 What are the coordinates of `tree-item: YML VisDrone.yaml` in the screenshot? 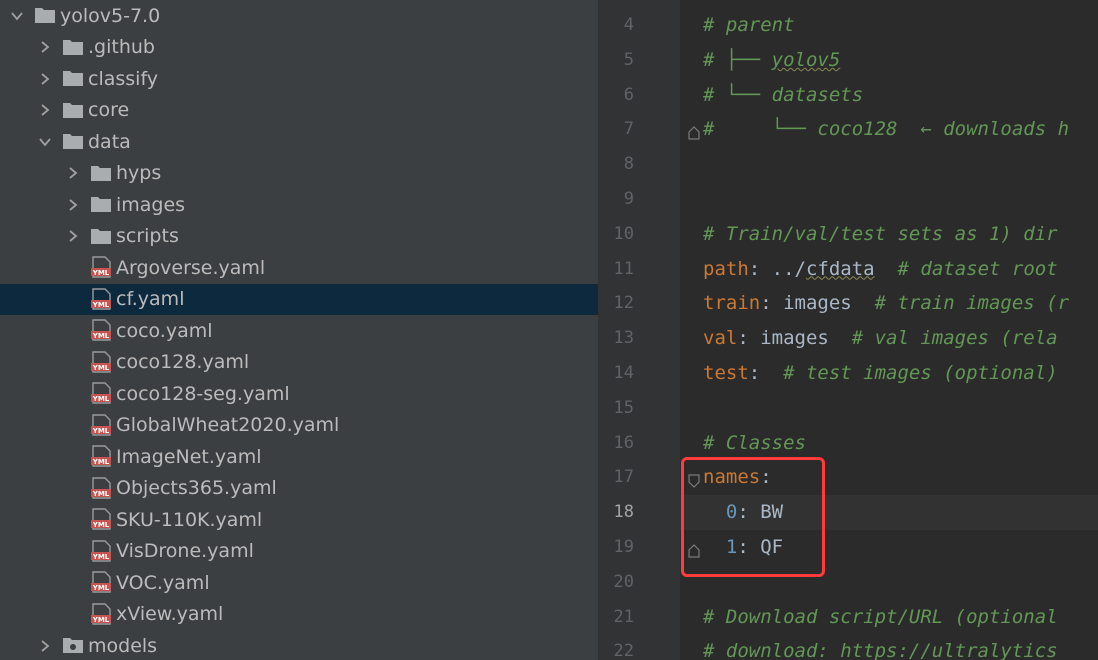 It's located at (299, 551).